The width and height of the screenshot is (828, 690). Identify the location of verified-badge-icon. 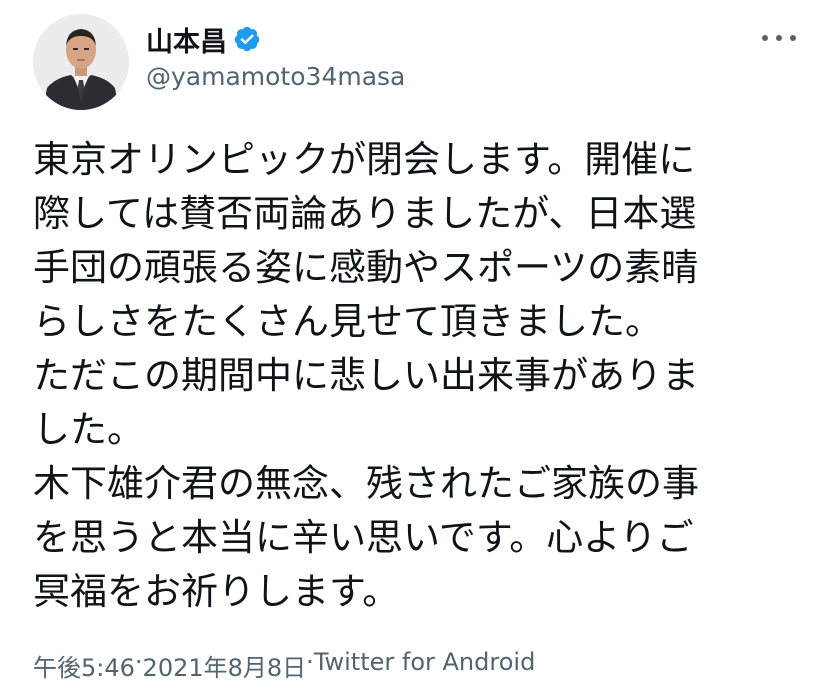
(247, 39).